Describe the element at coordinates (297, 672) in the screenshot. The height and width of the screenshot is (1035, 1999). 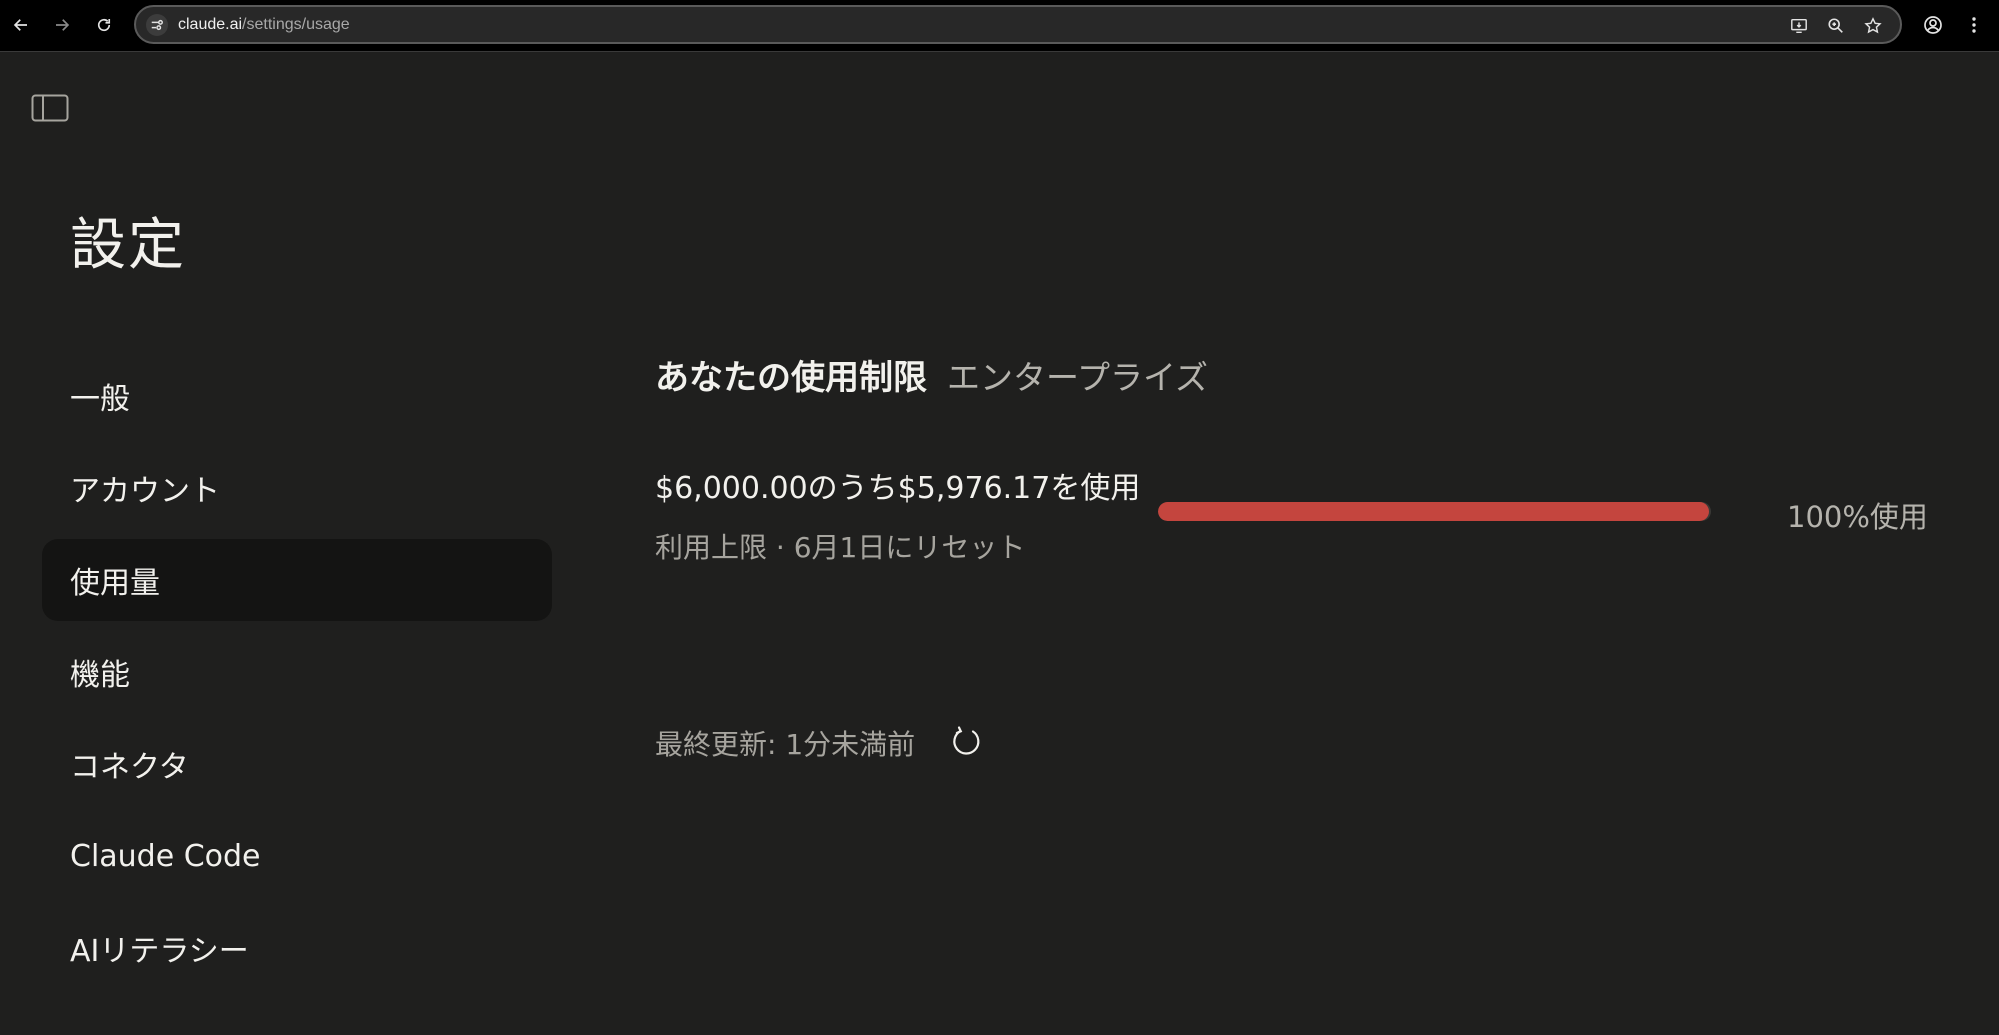
I see `nav-item-features: 機能` at that location.